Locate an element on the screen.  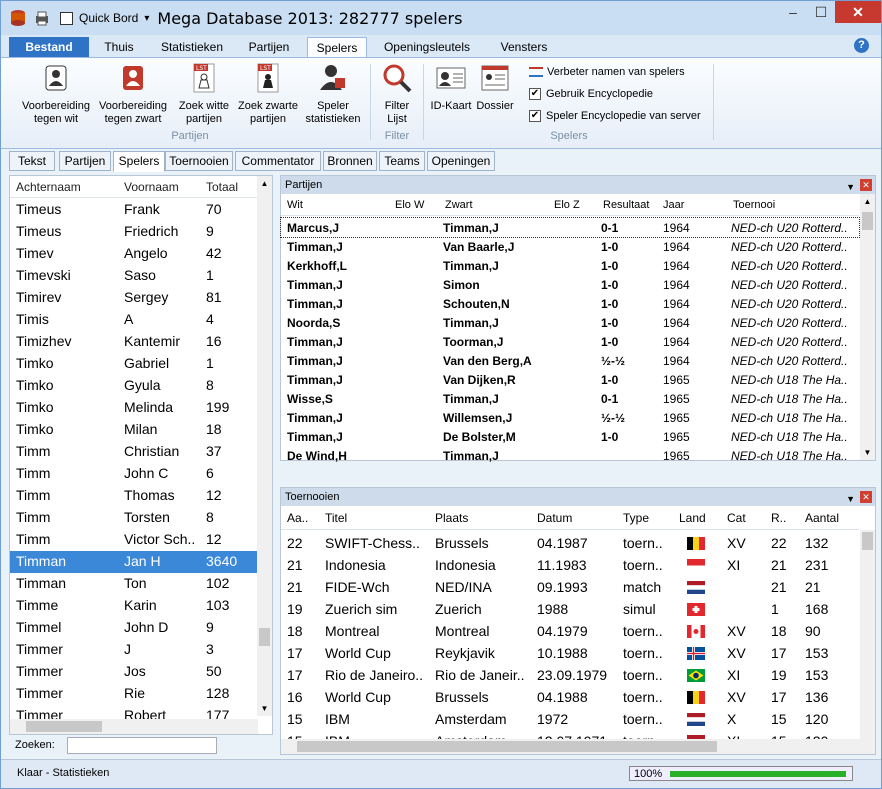
col-aantal: Aantal is located at coordinates (822, 518).